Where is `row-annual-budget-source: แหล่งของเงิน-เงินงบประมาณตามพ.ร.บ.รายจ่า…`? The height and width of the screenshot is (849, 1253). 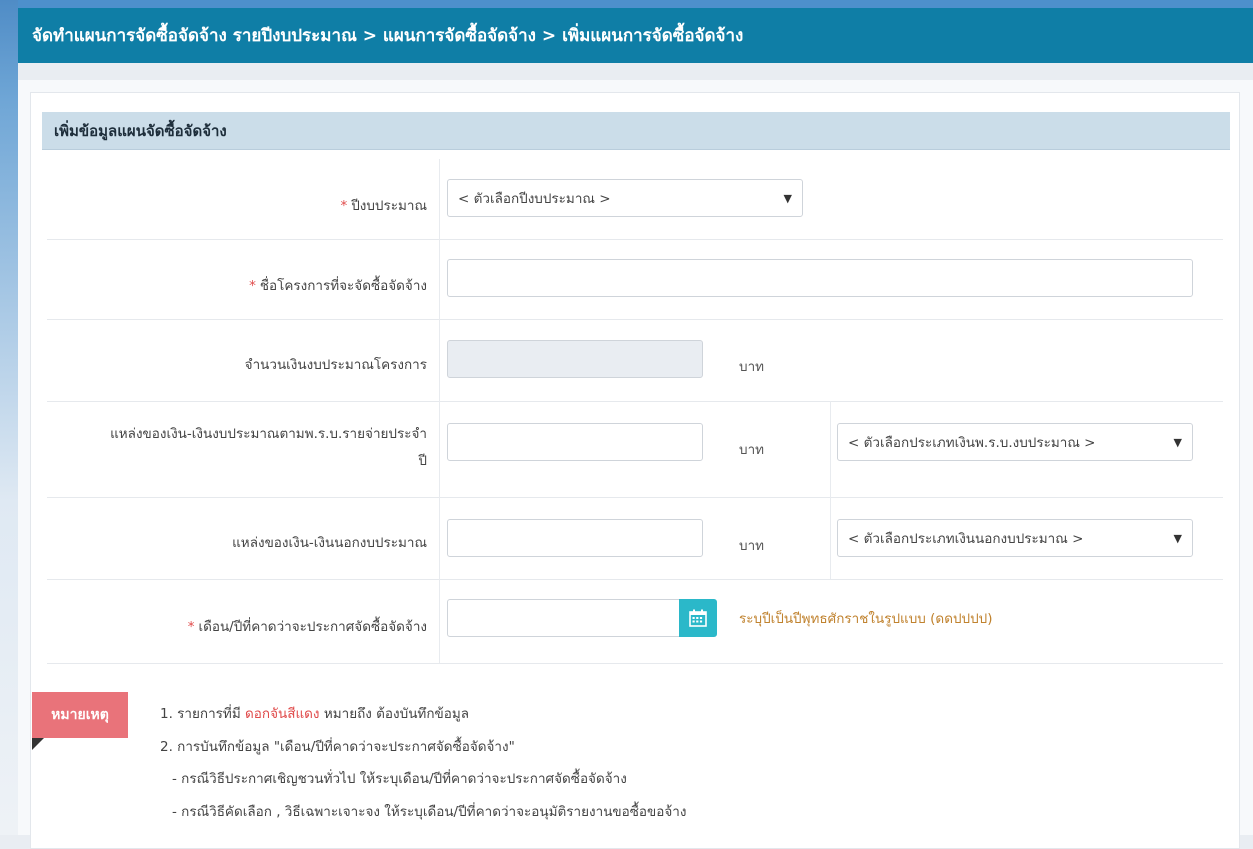 row-annual-budget-source: แหล่งของเงิน-เงินงบประมาณตามพ.ร.บ.รายจ่า… is located at coordinates (635, 449).